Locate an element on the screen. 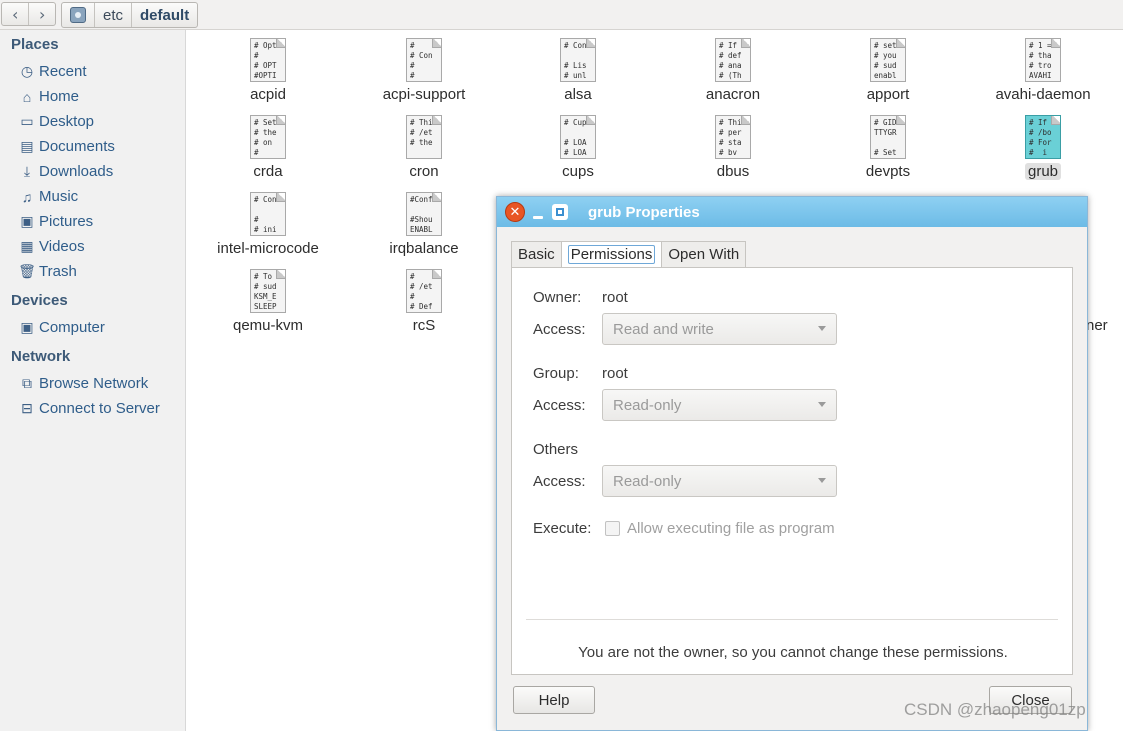 The height and width of the screenshot is (731, 1123). close-window-button: ✕ is located at coordinates (515, 212).